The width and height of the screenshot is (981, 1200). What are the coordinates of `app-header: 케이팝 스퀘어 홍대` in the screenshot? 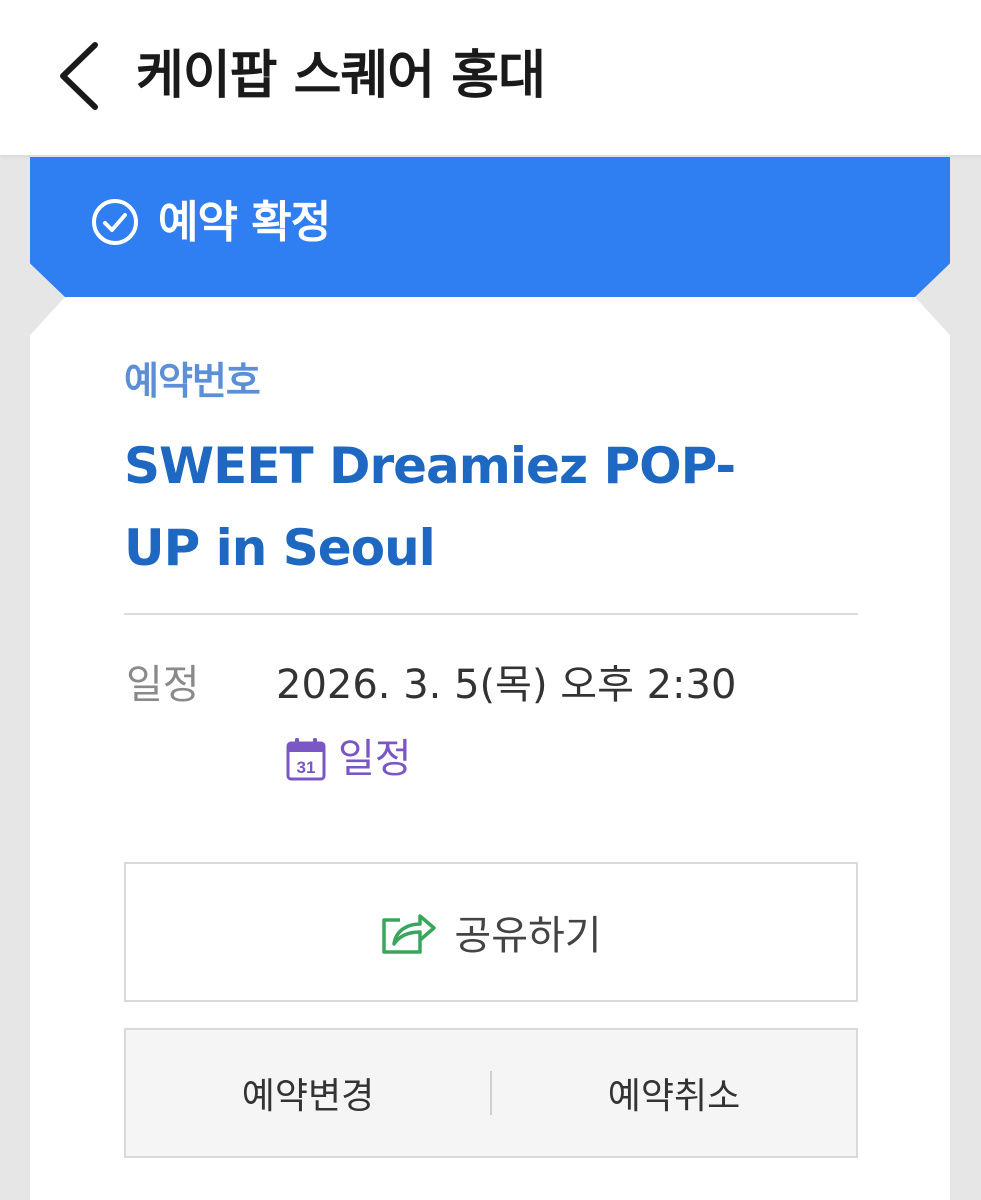 It's located at (490, 77).